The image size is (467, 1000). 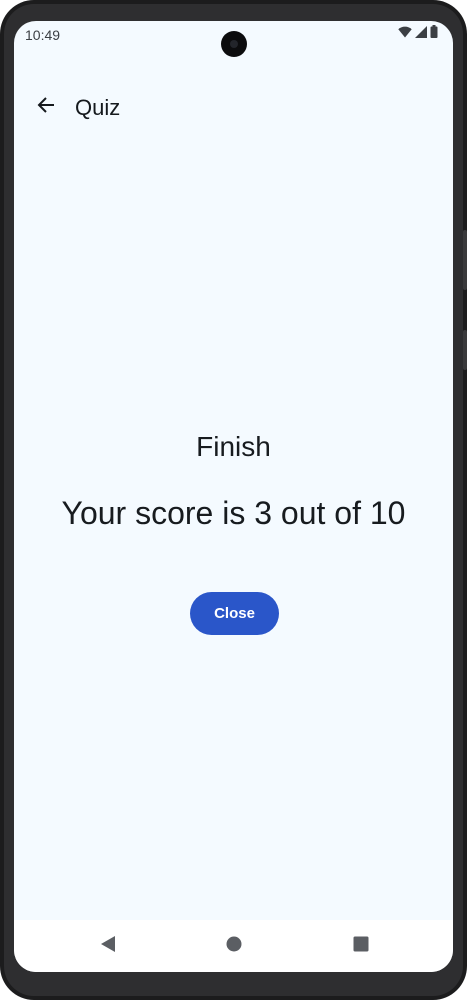 I want to click on nav-recents-icon, so click(x=361, y=946).